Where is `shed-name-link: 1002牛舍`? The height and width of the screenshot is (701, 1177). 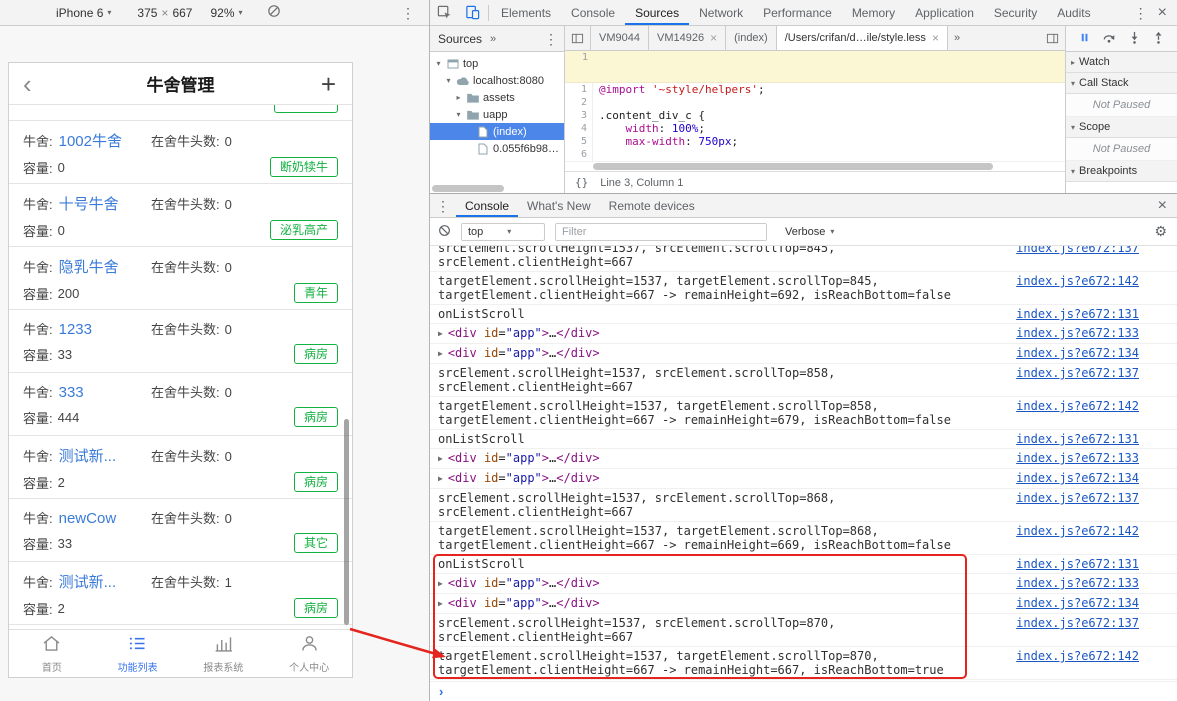 shed-name-link: 1002牛舍 is located at coordinates (90, 140).